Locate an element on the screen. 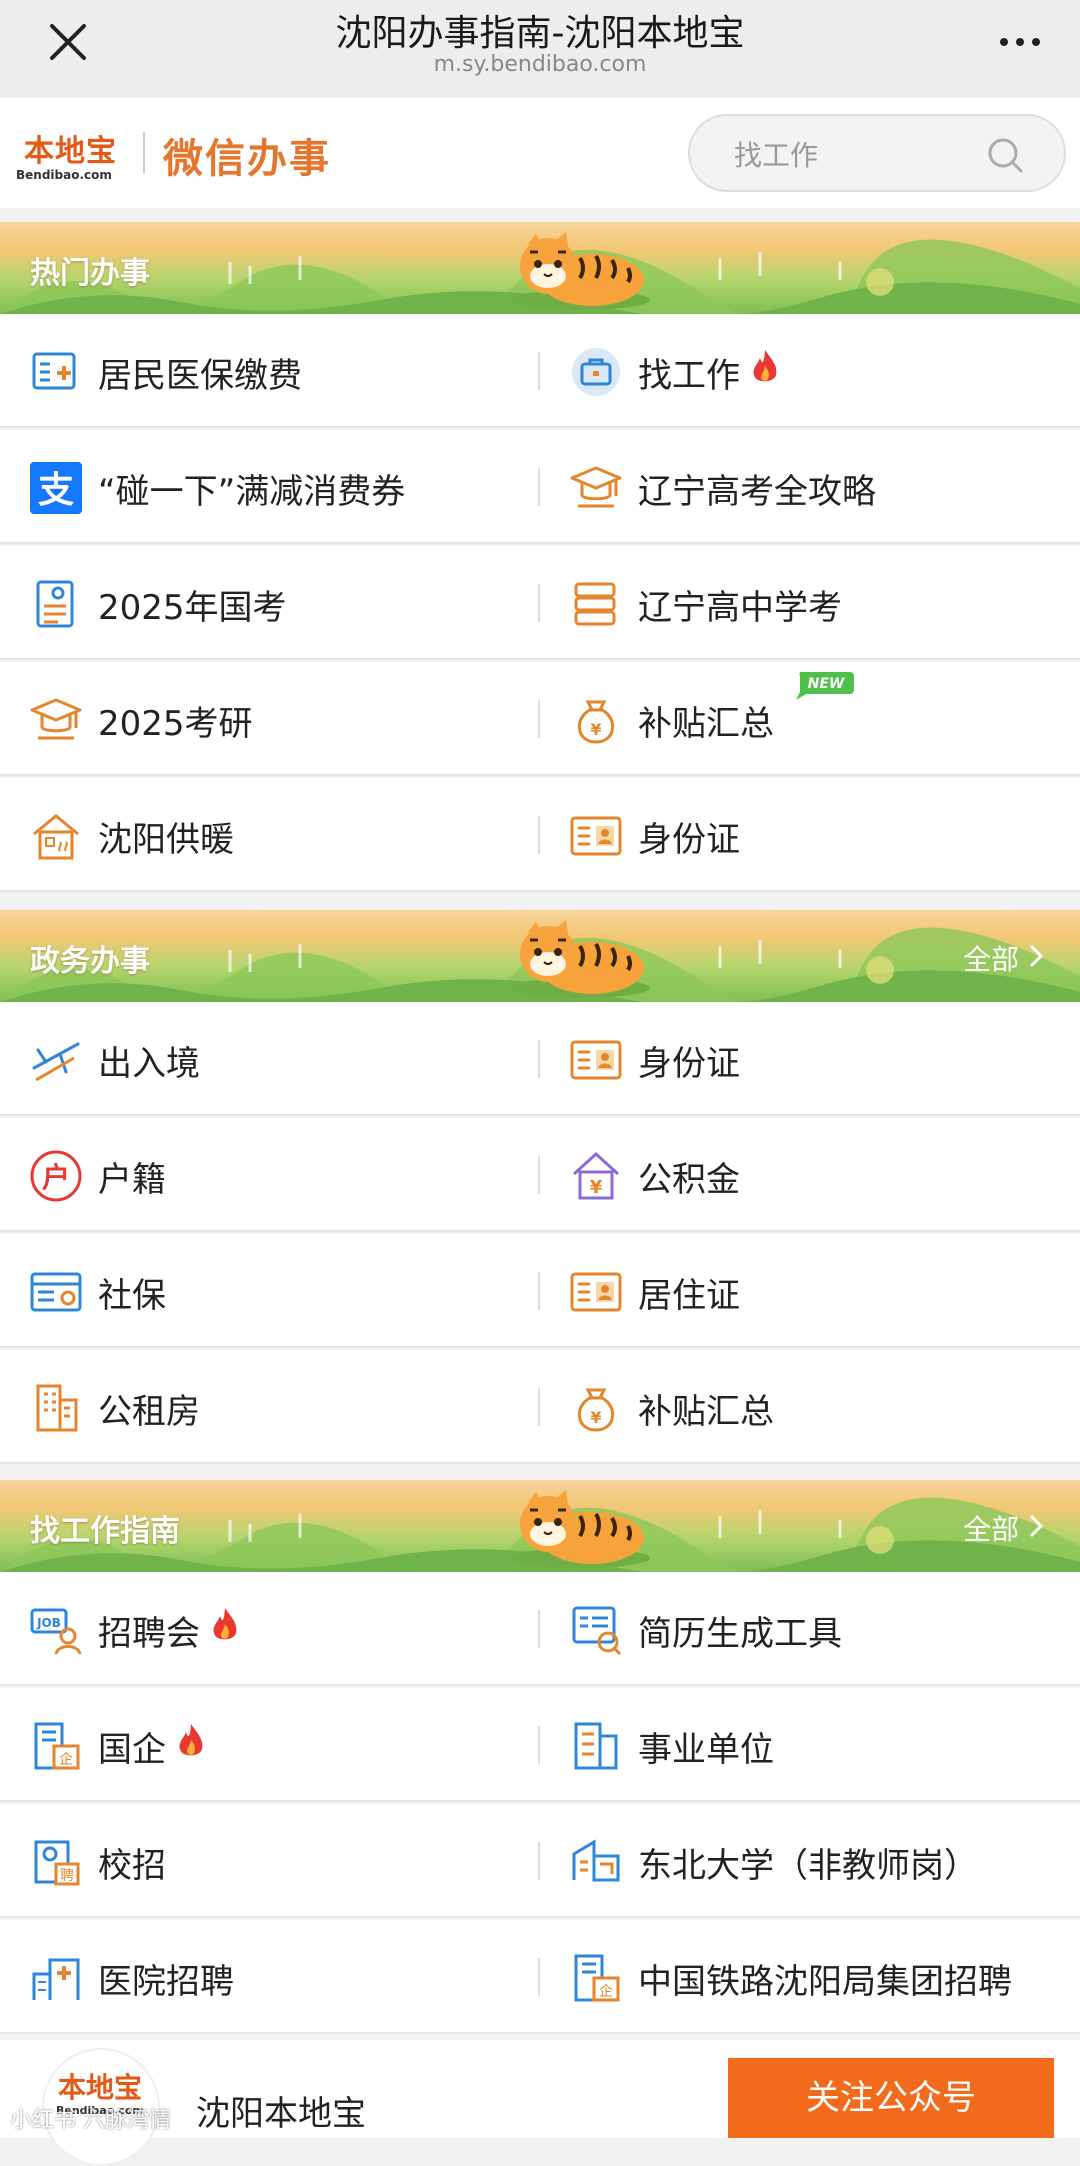 The height and width of the screenshot is (2166, 1080). page-url: m.sy.bendibao.com is located at coordinates (540, 64).